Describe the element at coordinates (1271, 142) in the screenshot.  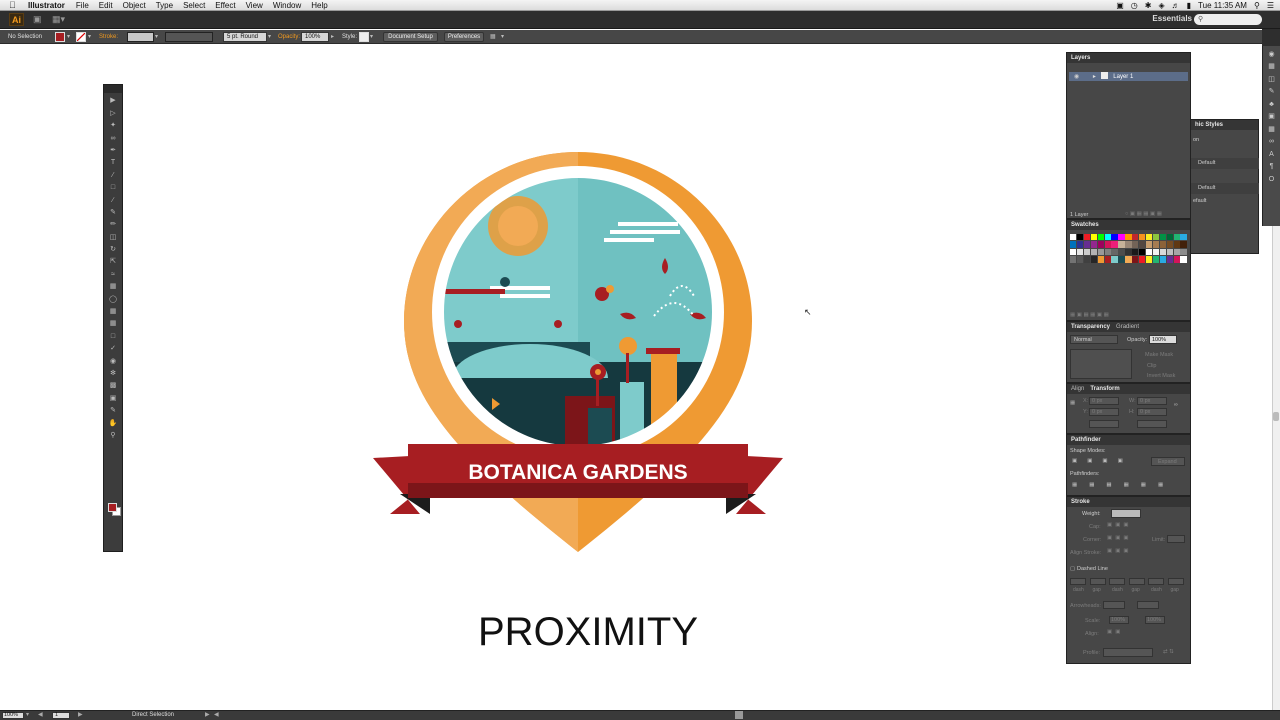
I see `links-icon: ∞` at that location.